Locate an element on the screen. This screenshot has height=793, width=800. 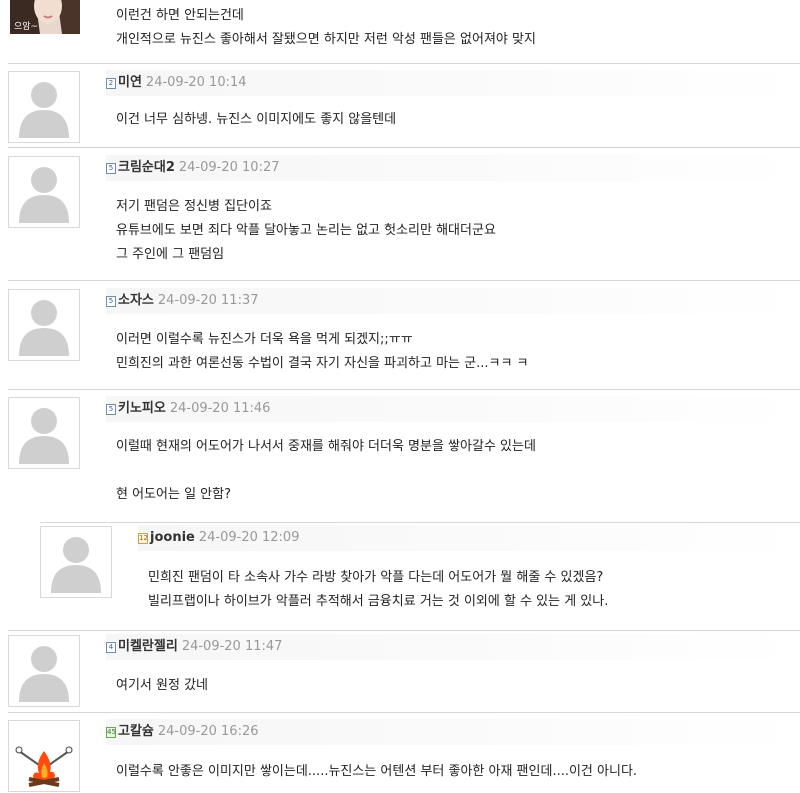
author-nick: 고칼슘 is located at coordinates (136, 731).